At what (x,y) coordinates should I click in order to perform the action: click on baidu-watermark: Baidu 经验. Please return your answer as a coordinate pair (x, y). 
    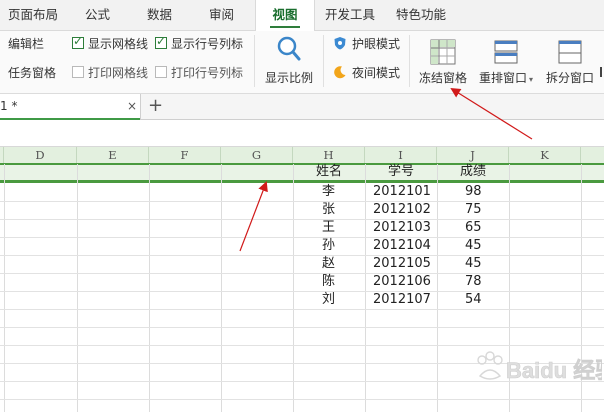
    Looking at the image, I should click on (535, 368).